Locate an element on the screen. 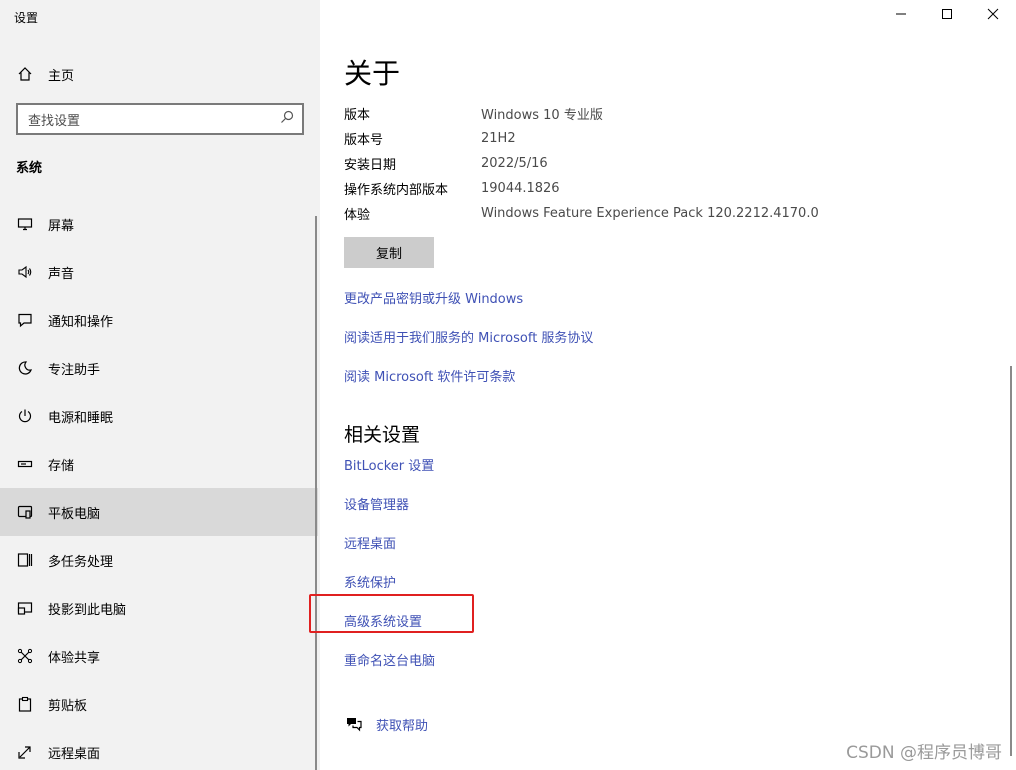 The width and height of the screenshot is (1016, 770). get-help-link: 获取帮助 is located at coordinates (386, 724).